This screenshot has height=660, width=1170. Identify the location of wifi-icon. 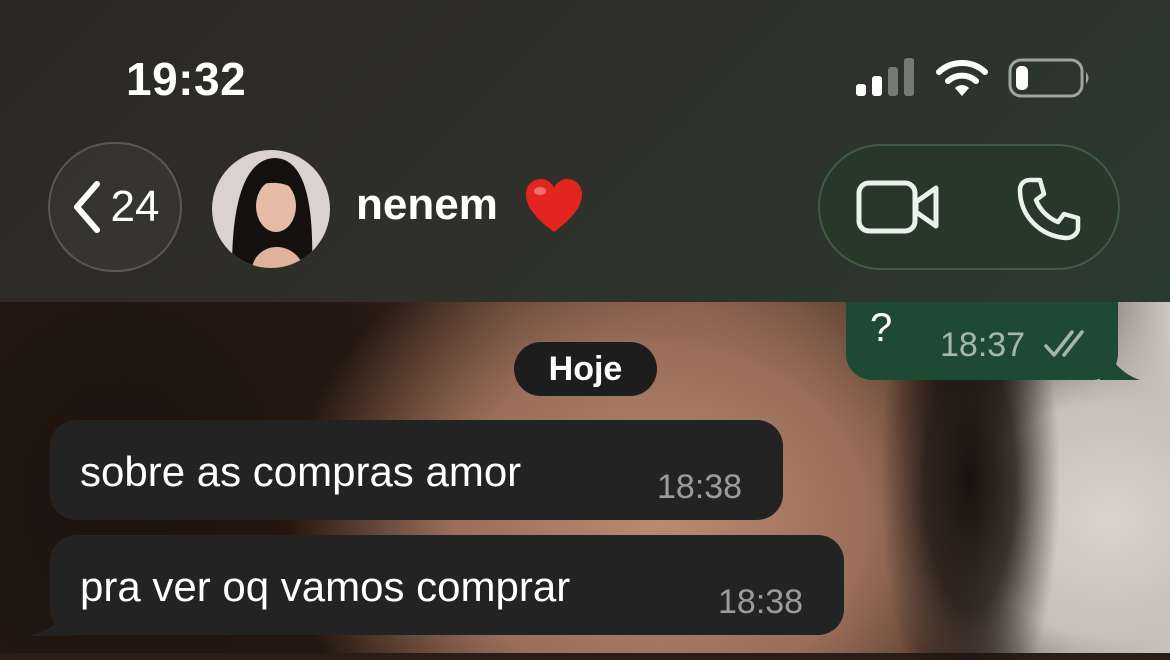
(962, 78).